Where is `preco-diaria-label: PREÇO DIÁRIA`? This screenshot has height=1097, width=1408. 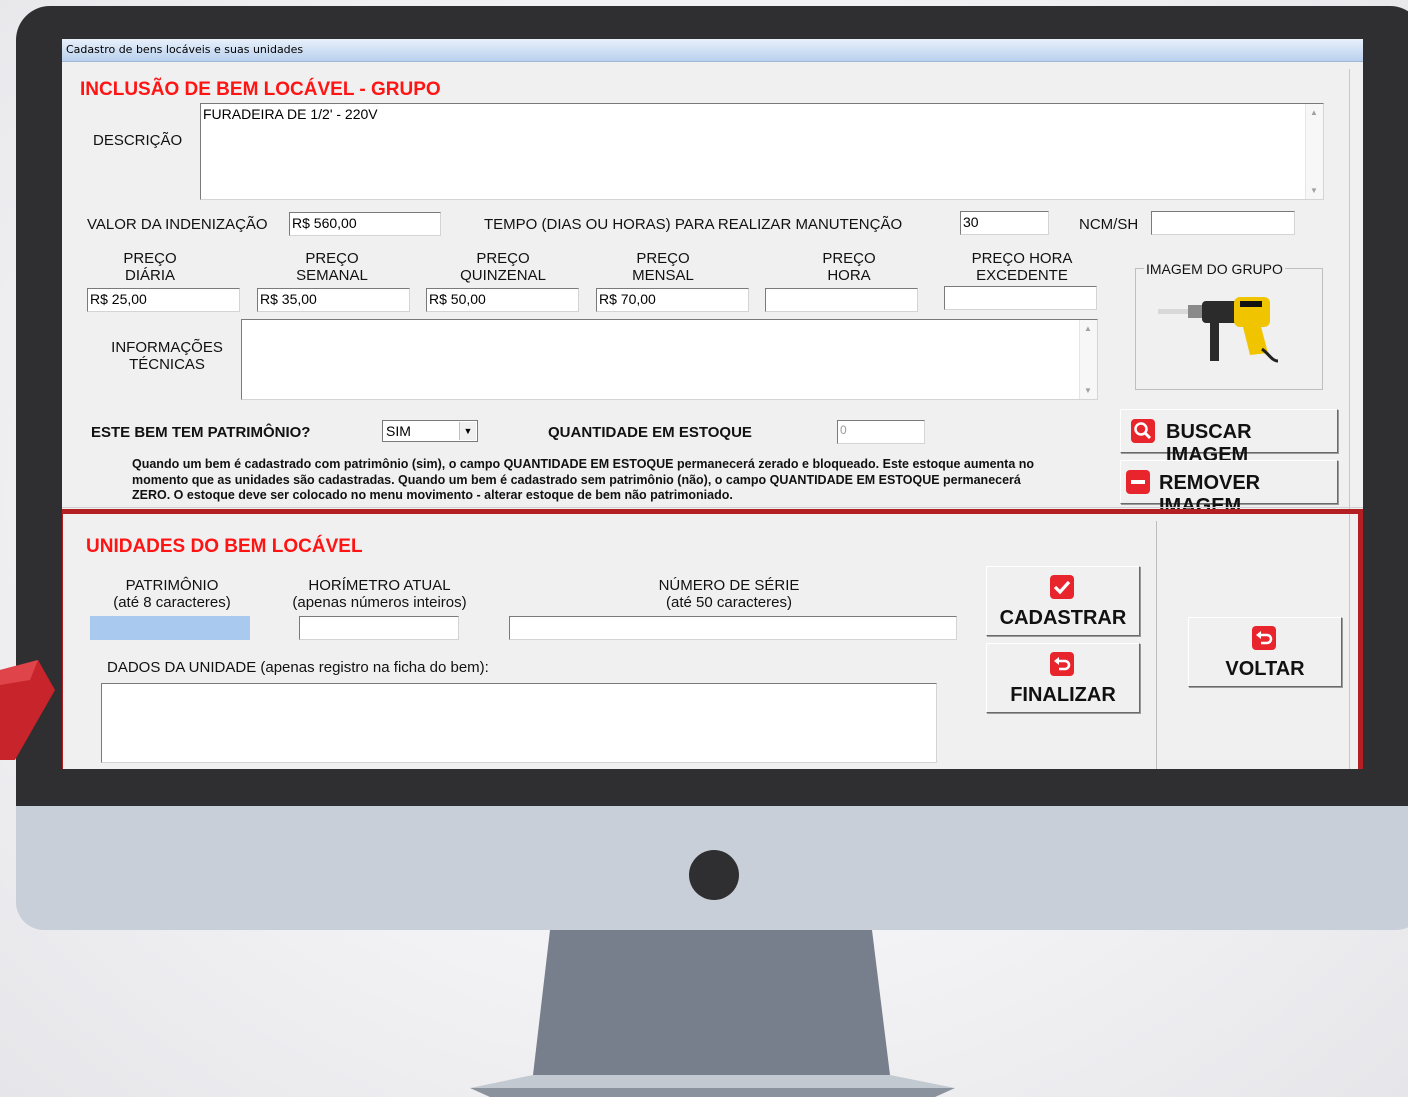
preco-diaria-label: PREÇO DIÁRIA is located at coordinates (150, 267).